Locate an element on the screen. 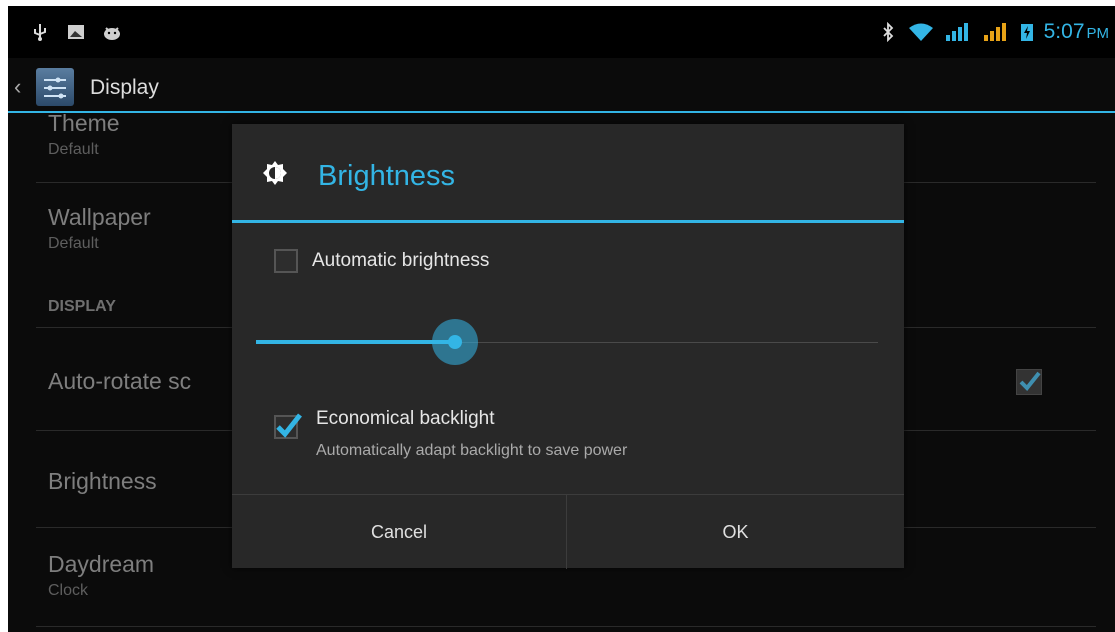 This screenshot has height=632, width=1115. pref-auto-rotate-title: Auto-rotate sc is located at coordinates (120, 381).